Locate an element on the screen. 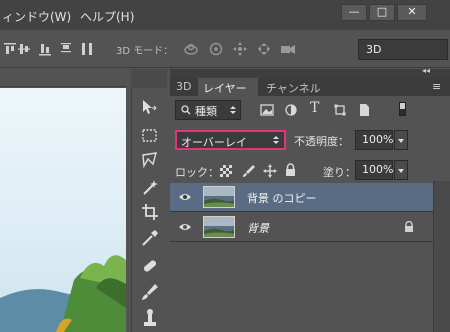  crop-tool-icon is located at coordinates (150, 212).